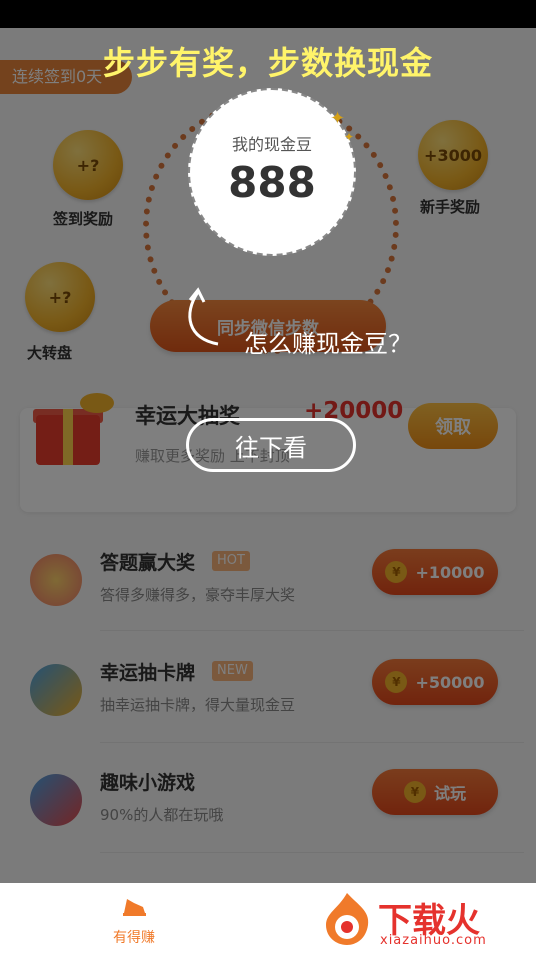 The width and height of the screenshot is (536, 953). I want to click on balance-value: 888, so click(272, 182).